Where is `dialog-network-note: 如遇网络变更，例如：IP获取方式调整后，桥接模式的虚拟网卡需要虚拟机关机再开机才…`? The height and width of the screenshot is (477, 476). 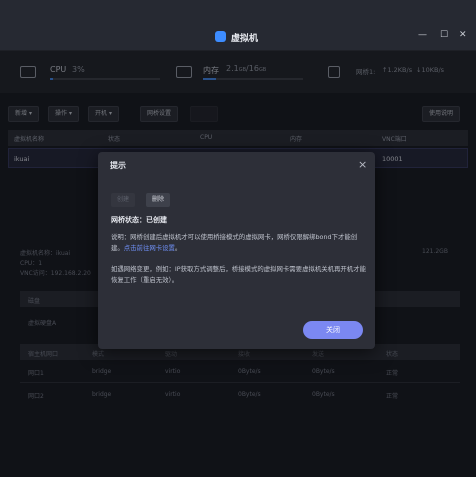 dialog-network-note: 如遇网络变更，例如：IP获取方式调整后，桥接模式的虚拟网卡需要虚拟机关机再开机才… is located at coordinates (238, 274).